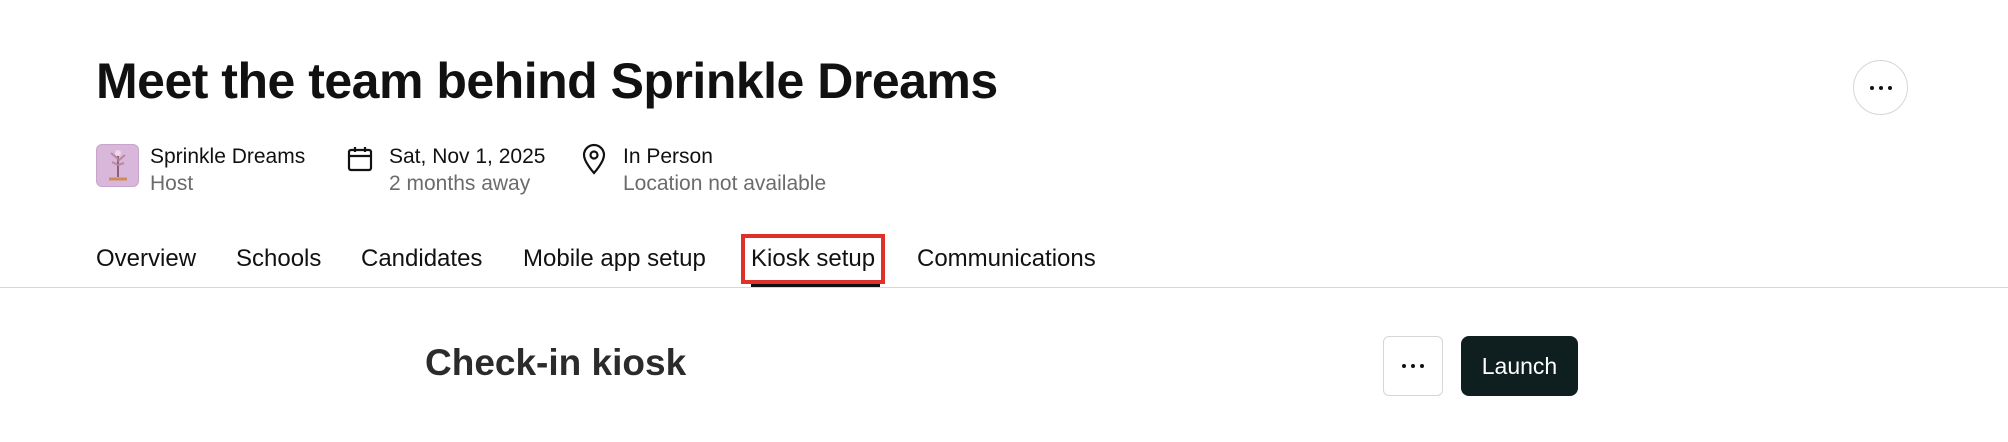 The image size is (2008, 442). I want to click on host-role: Host, so click(172, 183).